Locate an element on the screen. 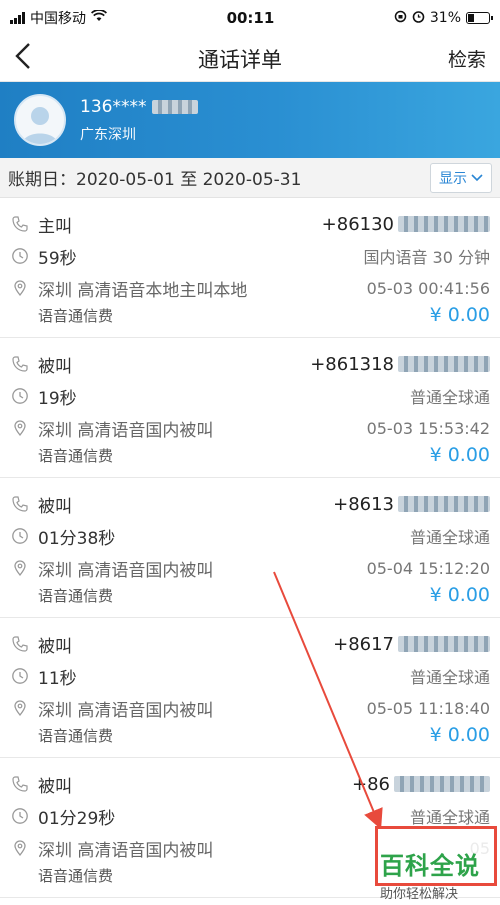 Image resolution: width=500 pixels, height=905 pixels. record-number: +8617 is located at coordinates (411, 644).